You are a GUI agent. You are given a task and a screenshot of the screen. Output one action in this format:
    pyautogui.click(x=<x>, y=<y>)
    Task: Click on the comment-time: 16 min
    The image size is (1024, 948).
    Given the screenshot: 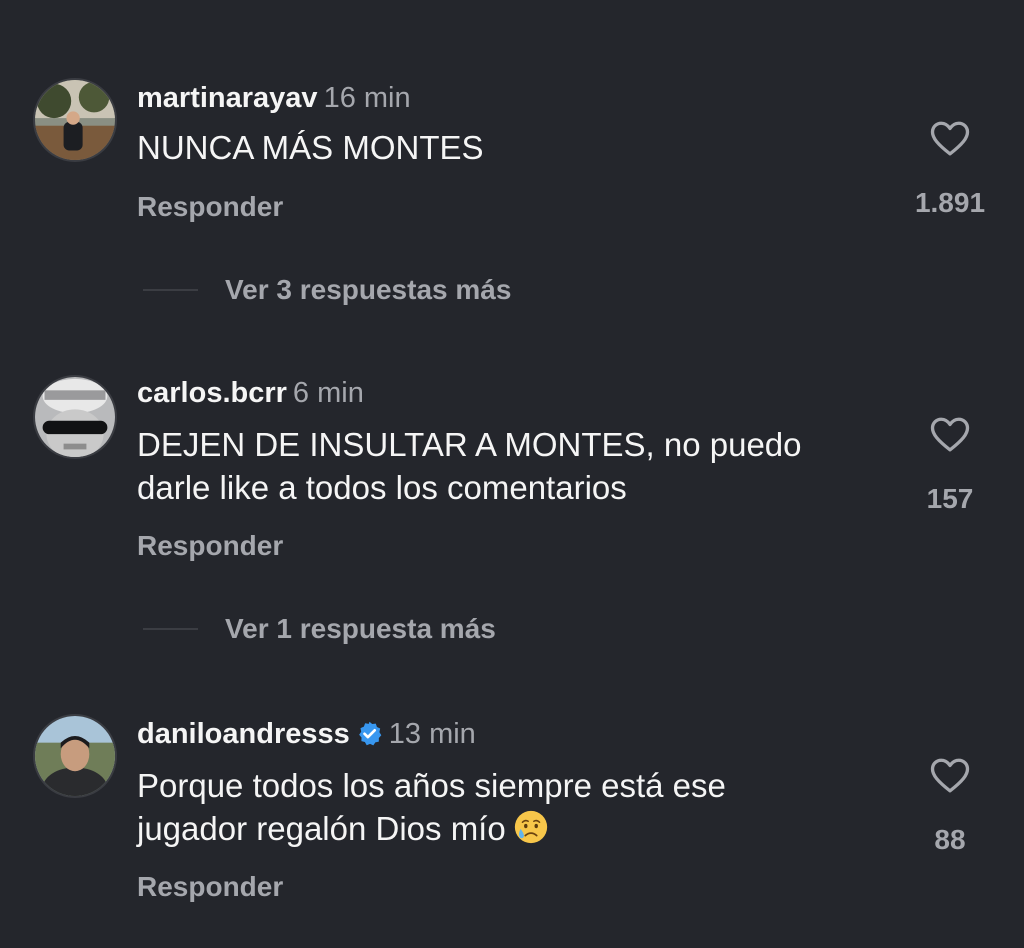 What is the action you would take?
    pyautogui.click(x=367, y=98)
    